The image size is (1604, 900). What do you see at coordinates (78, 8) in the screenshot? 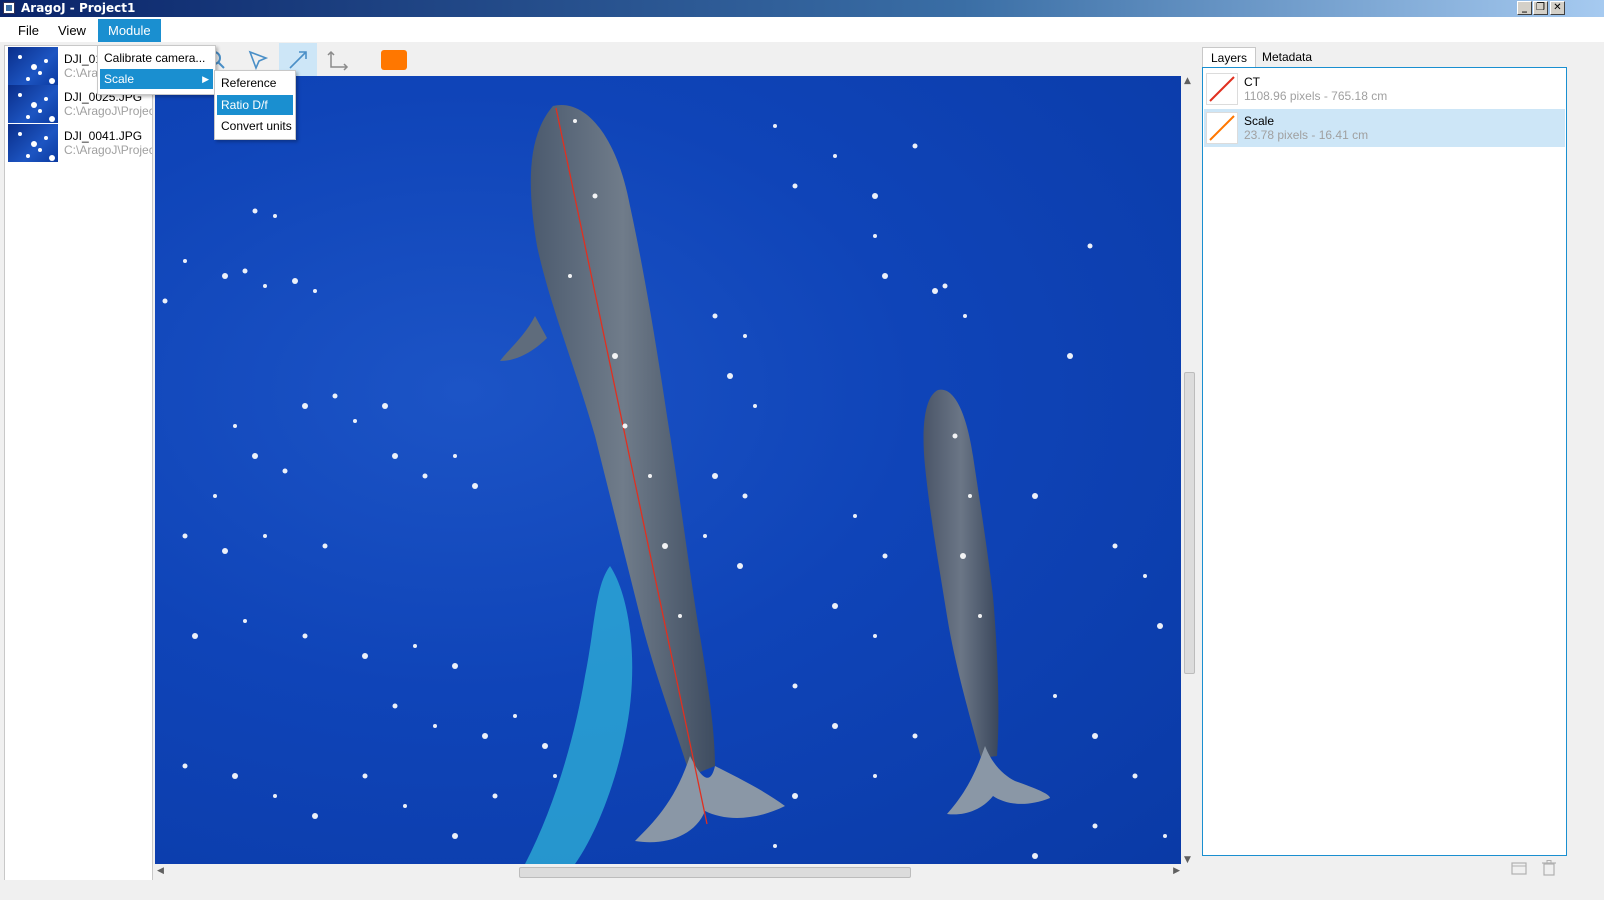
I see `window-title: AragoJ - Project1` at bounding box center [78, 8].